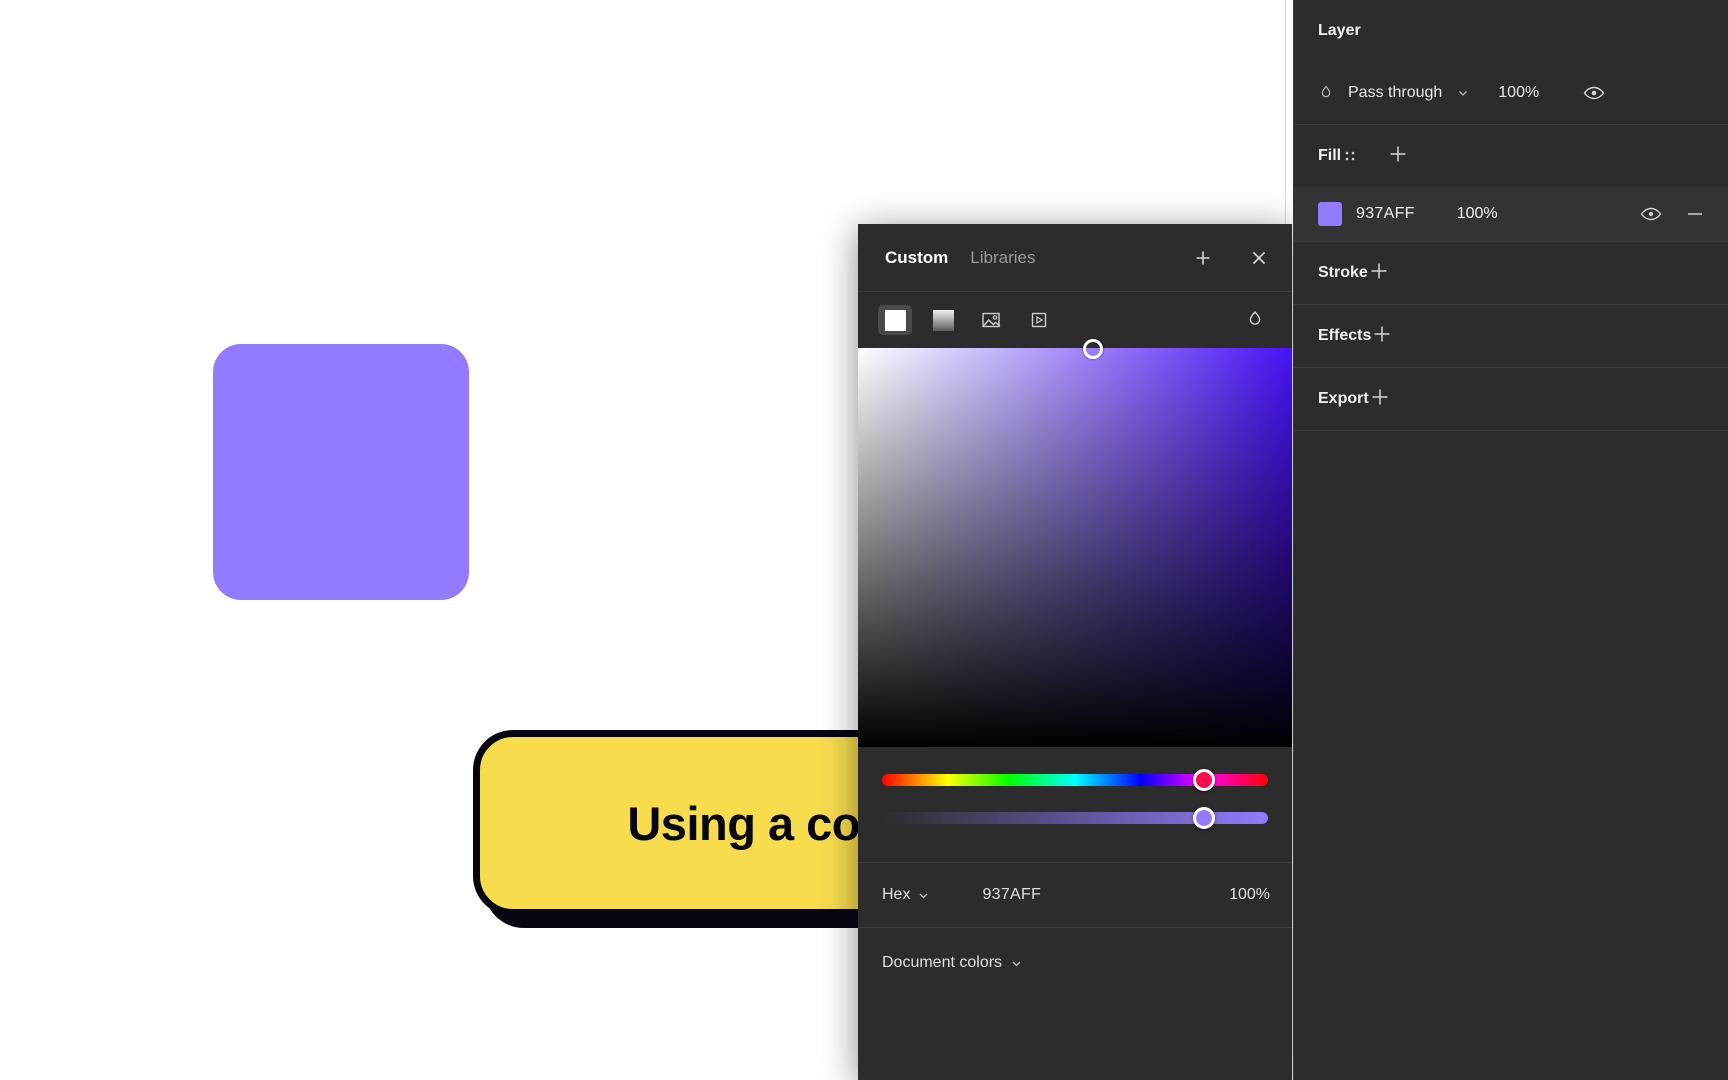  What do you see at coordinates (1379, 273) in the screenshot?
I see `add-stroke-button` at bounding box center [1379, 273].